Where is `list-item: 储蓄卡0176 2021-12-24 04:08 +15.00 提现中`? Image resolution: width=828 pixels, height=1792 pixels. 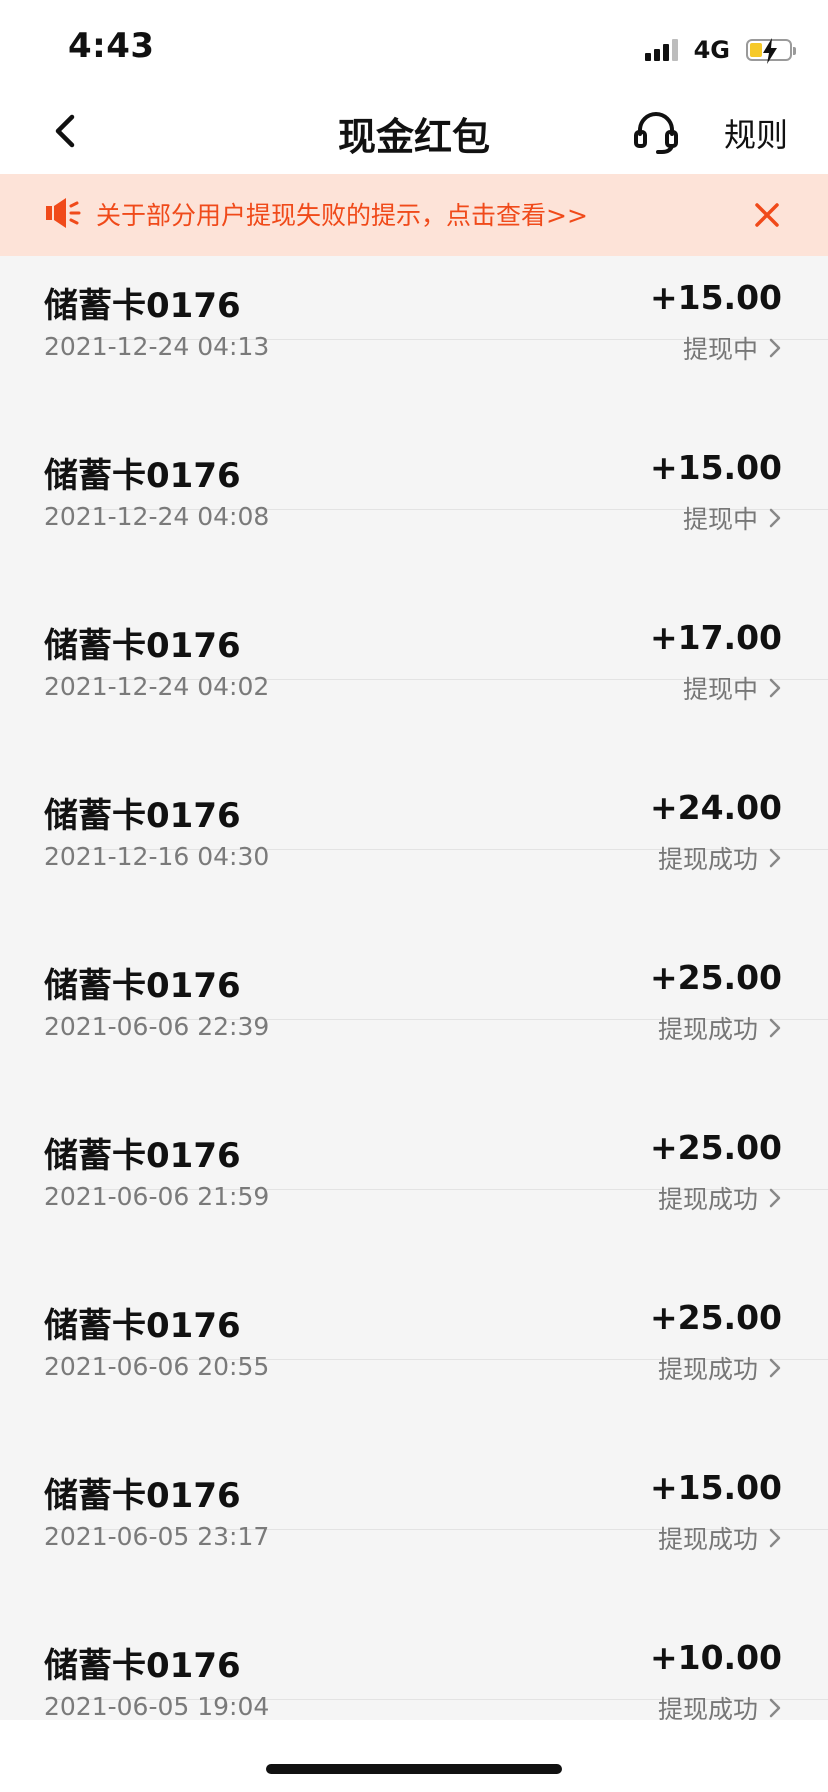 list-item: 储蓄卡0176 2021-12-24 04:08 +15.00 提现中 is located at coordinates (436, 437).